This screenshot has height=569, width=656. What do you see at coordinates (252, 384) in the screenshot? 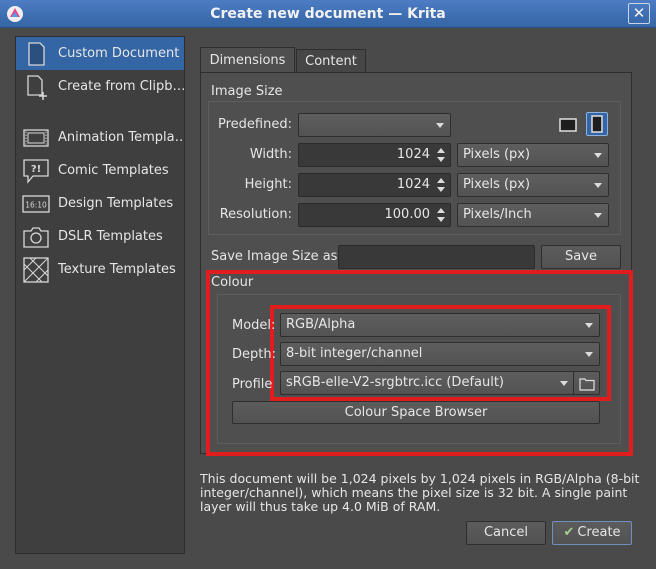
I see `profile-label: Profile` at bounding box center [252, 384].